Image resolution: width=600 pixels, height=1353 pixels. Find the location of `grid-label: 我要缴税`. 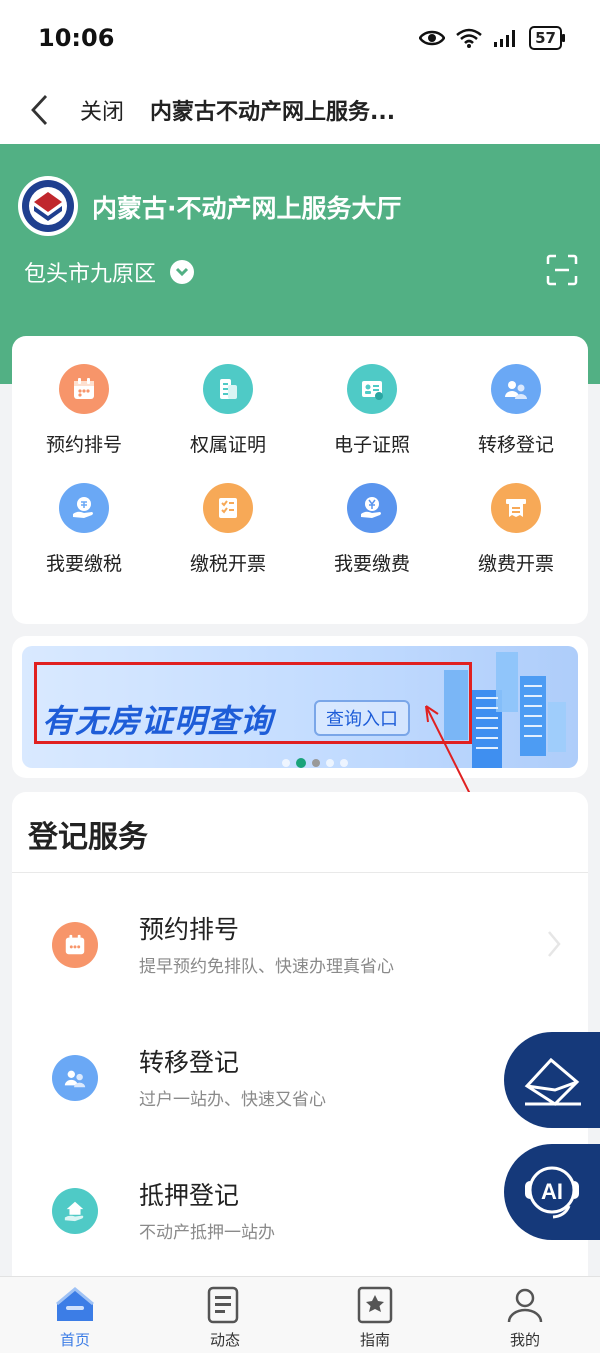

grid-label: 我要缴税 is located at coordinates (83, 564).